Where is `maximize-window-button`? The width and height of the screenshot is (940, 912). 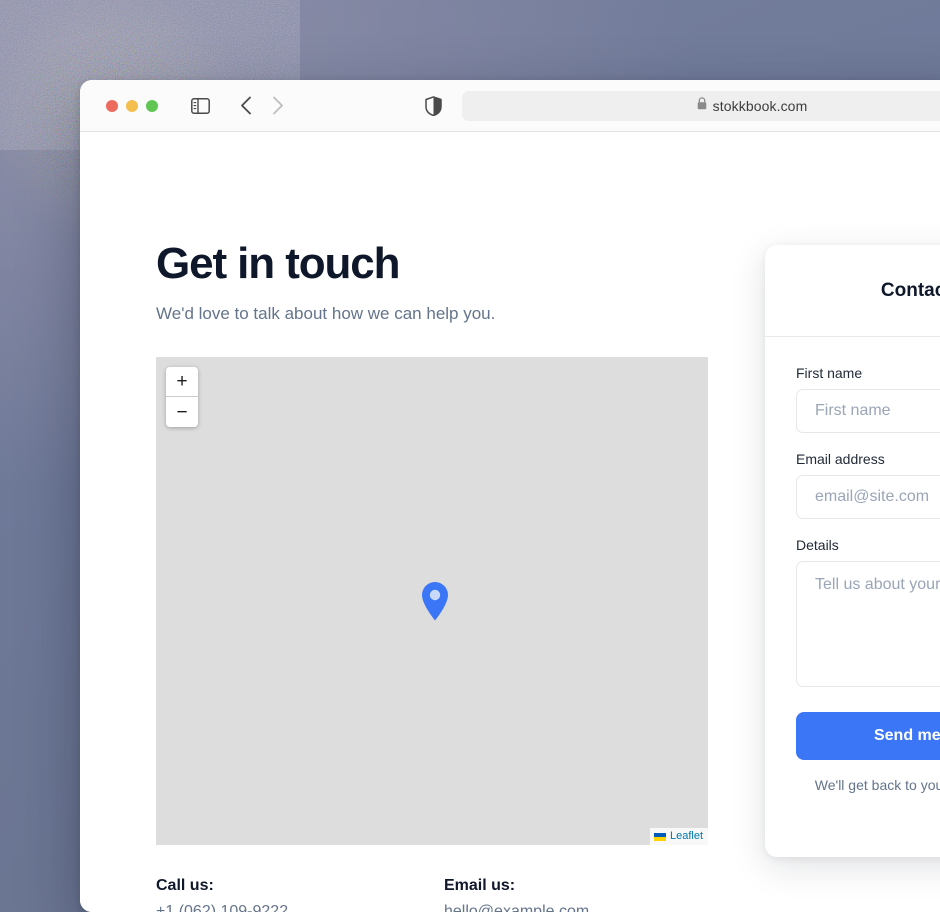
maximize-window-button is located at coordinates (152, 105).